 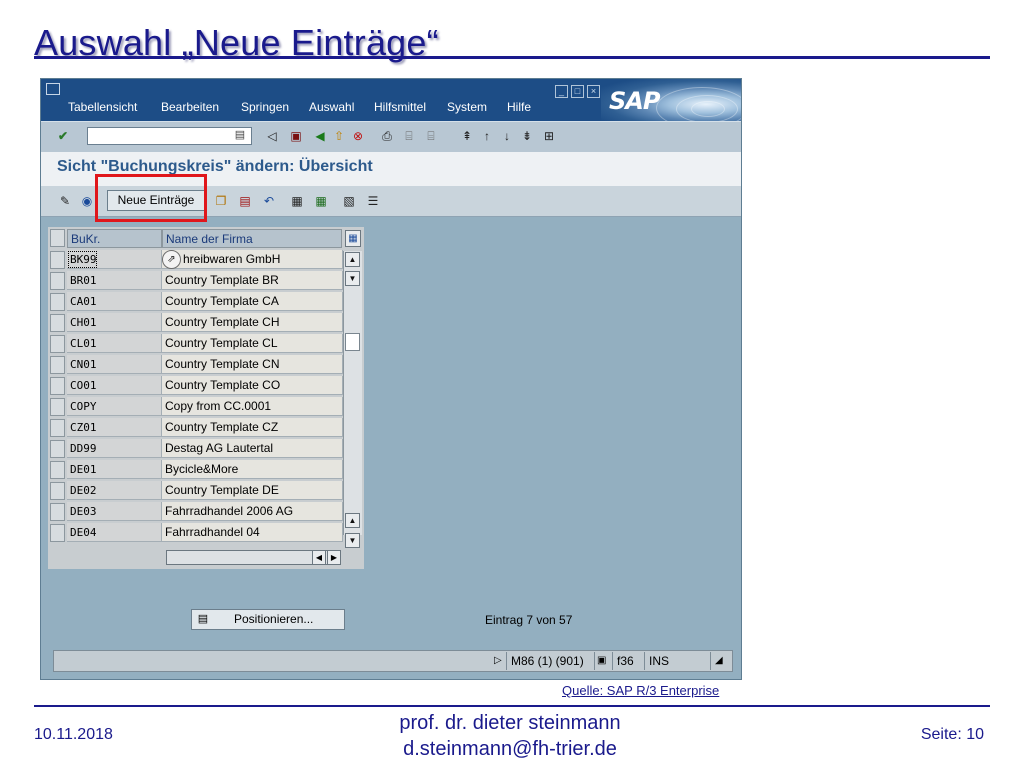 What do you see at coordinates (114, 259) in the screenshot?
I see `company-code-cell: BK99` at bounding box center [114, 259].